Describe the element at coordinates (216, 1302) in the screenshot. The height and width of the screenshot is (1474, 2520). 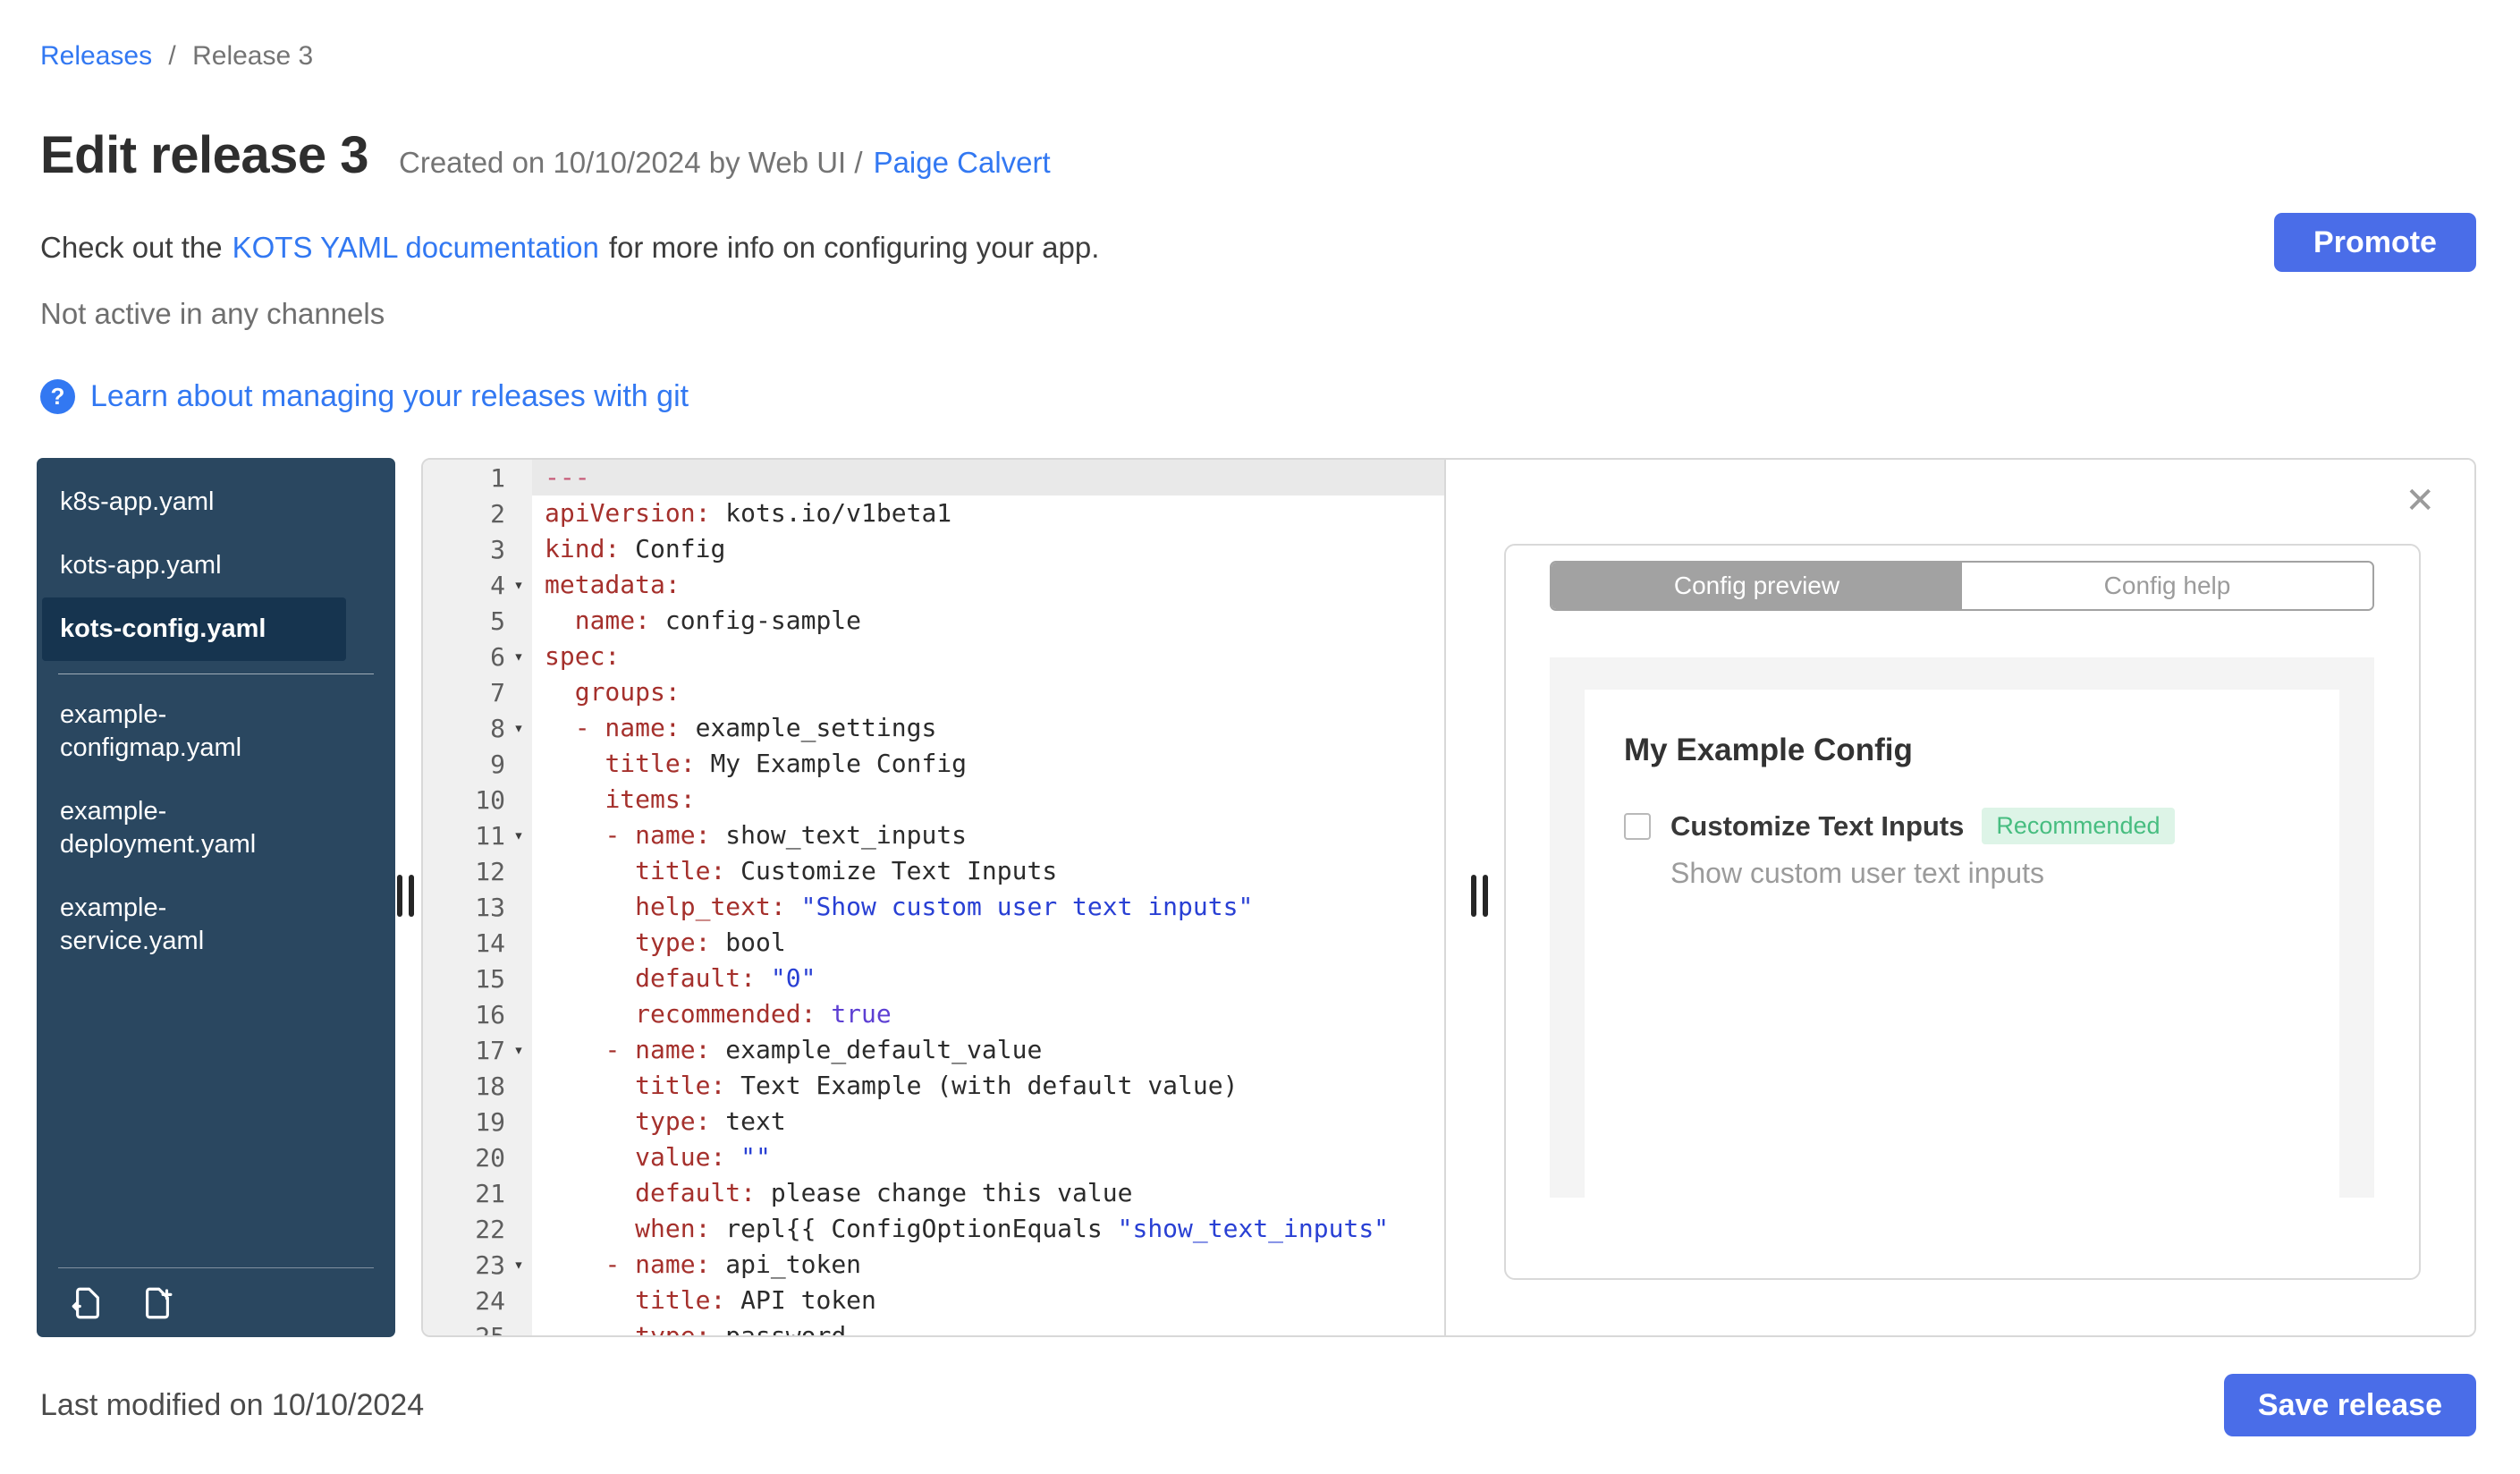
I see `sidebar-footer` at that location.